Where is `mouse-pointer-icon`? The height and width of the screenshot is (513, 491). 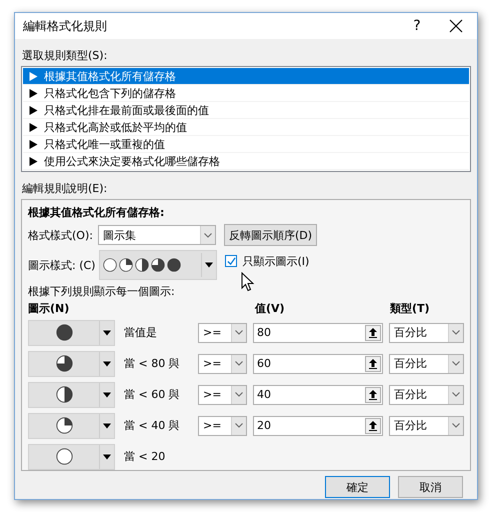
mouse-pointer-icon is located at coordinates (248, 282).